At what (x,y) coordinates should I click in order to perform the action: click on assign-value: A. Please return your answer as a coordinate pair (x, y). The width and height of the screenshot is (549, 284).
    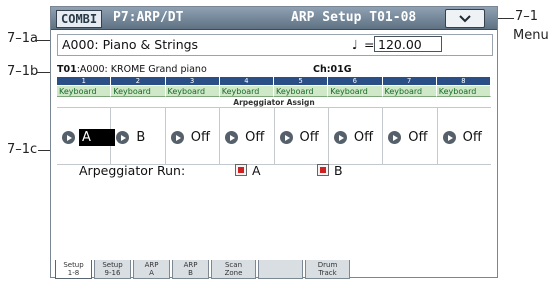
    Looking at the image, I should click on (97, 137).